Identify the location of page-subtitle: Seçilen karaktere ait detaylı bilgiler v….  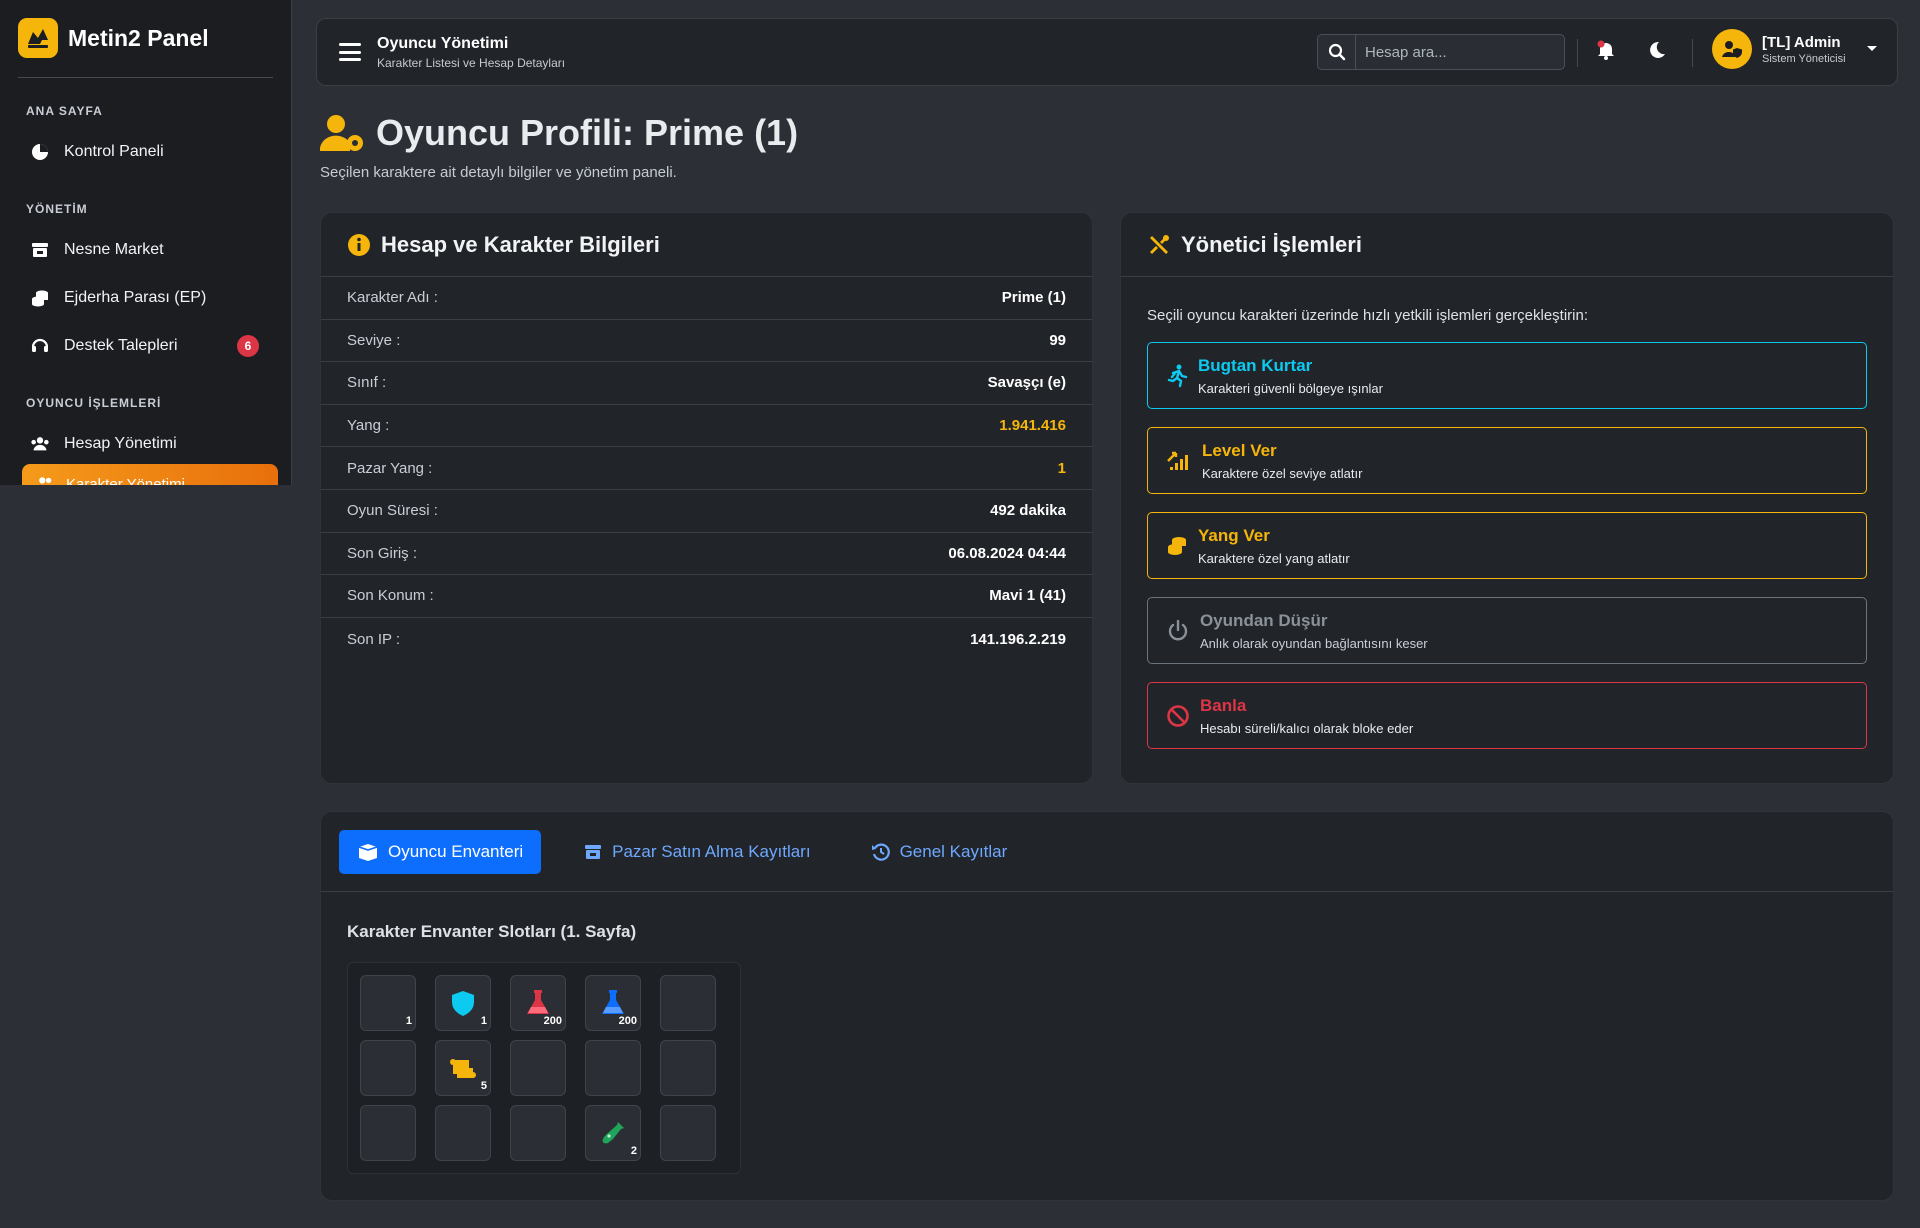
(498, 172).